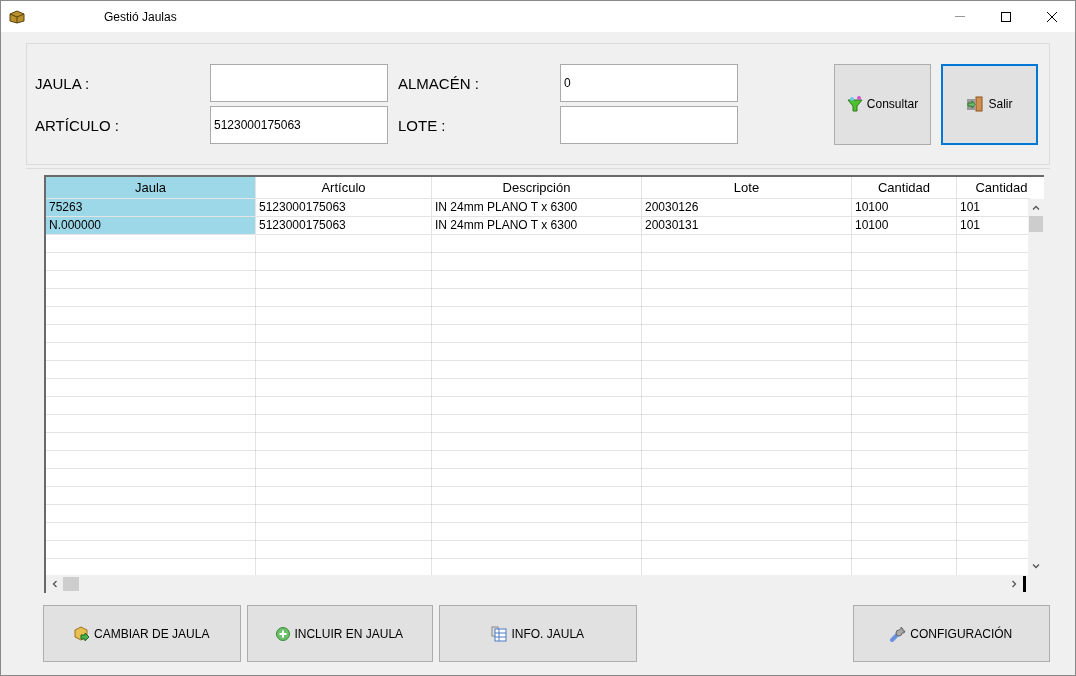 The image size is (1076, 676). I want to click on document-table-icon, so click(499, 633).